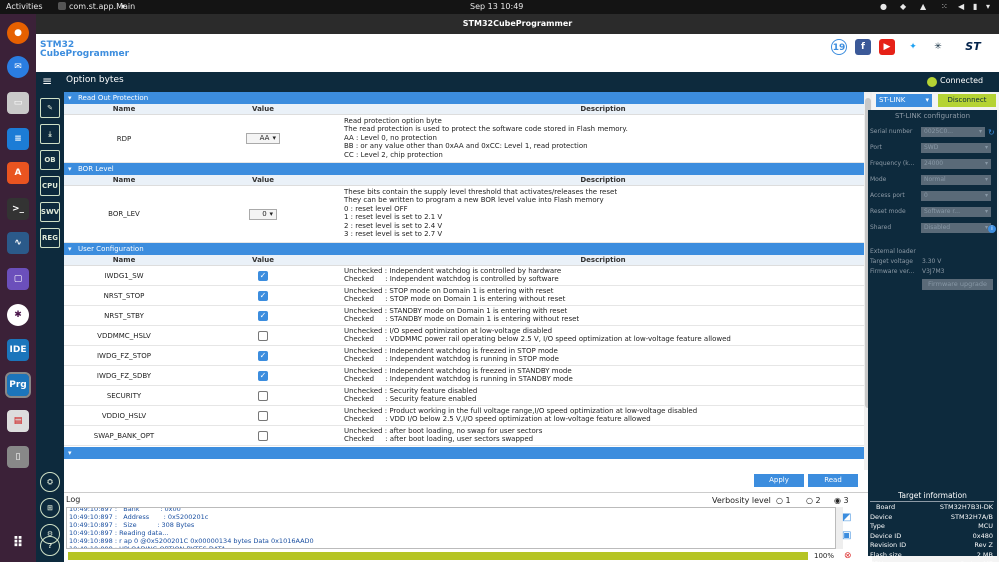  Describe the element at coordinates (932, 495) in the screenshot. I see `target-info-title: Target information` at that location.